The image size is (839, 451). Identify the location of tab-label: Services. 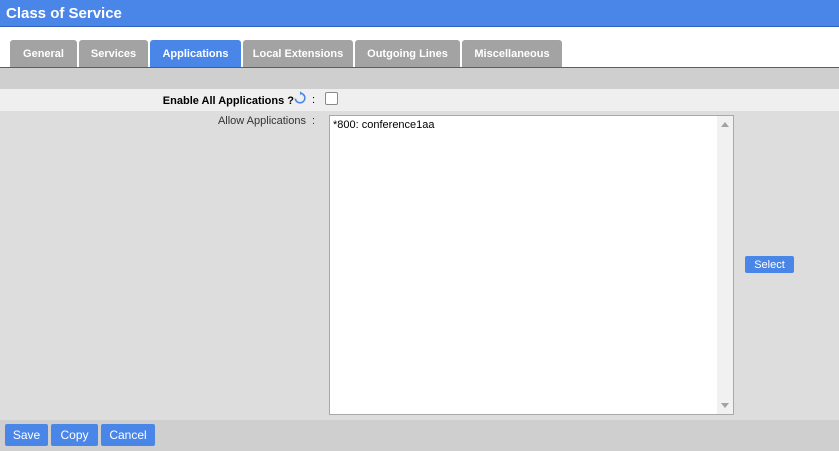
(113, 53).